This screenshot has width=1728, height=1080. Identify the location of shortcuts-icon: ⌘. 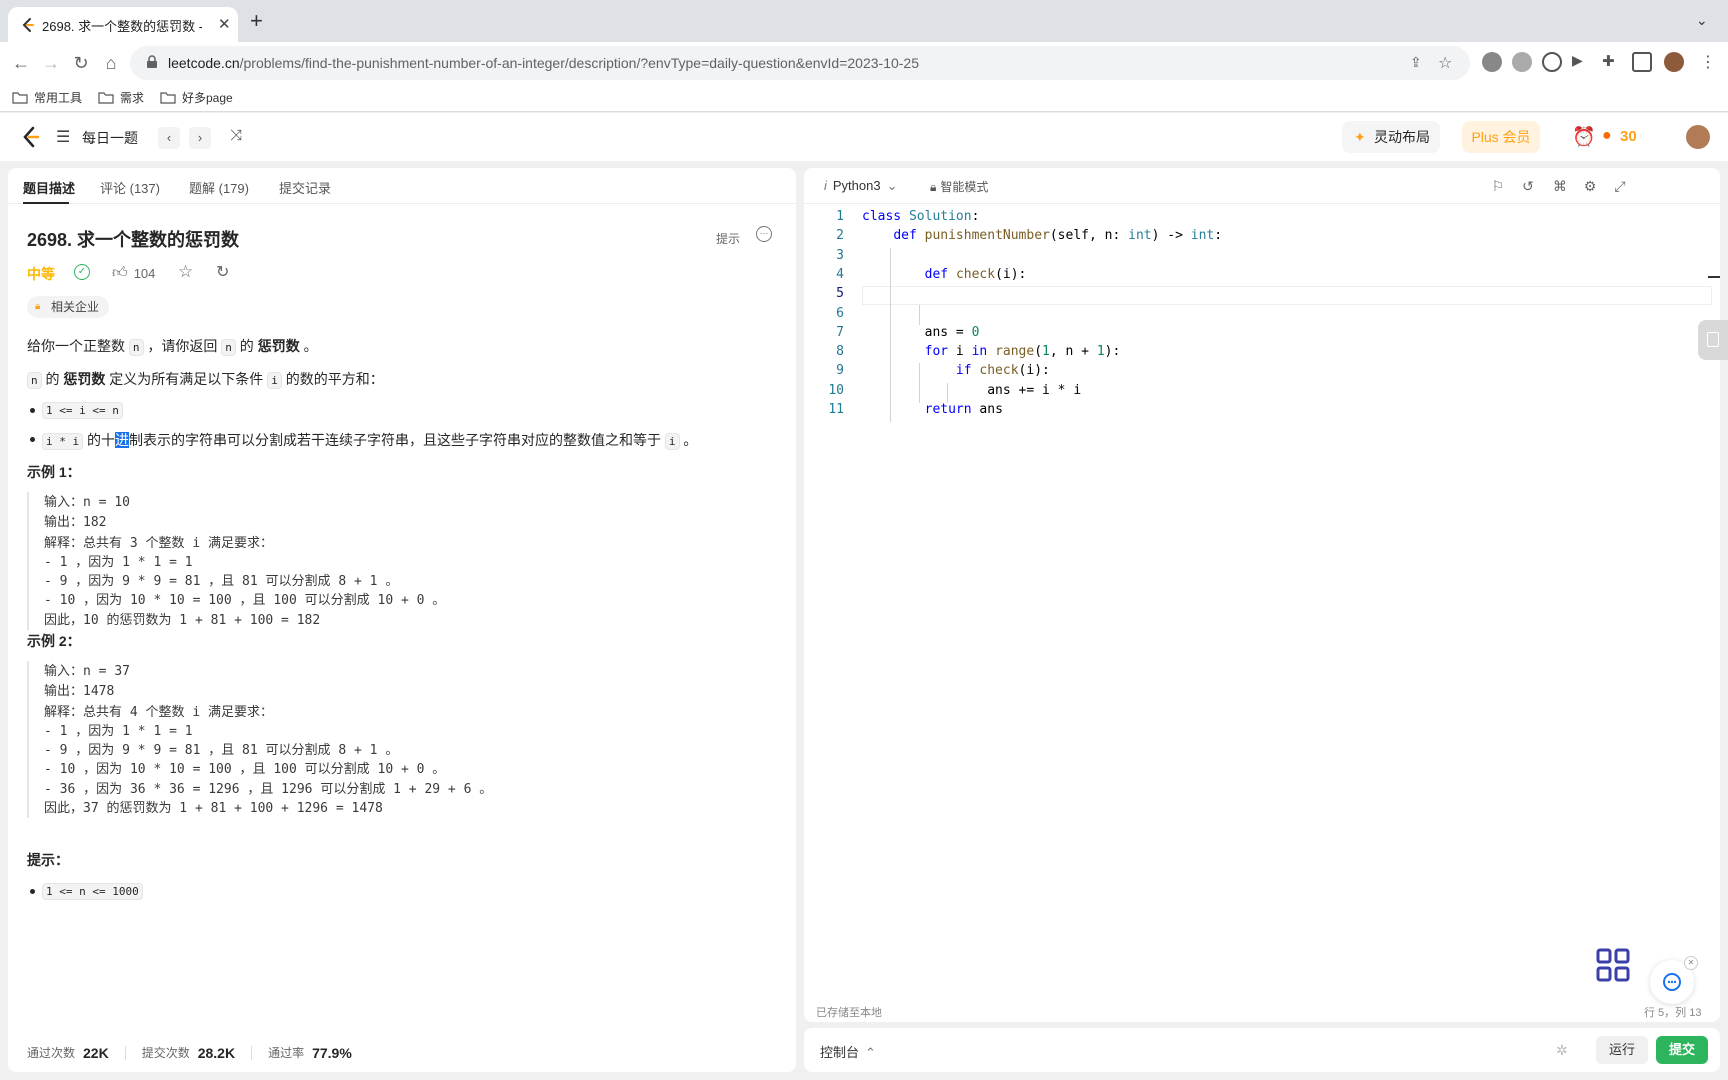
(1560, 186).